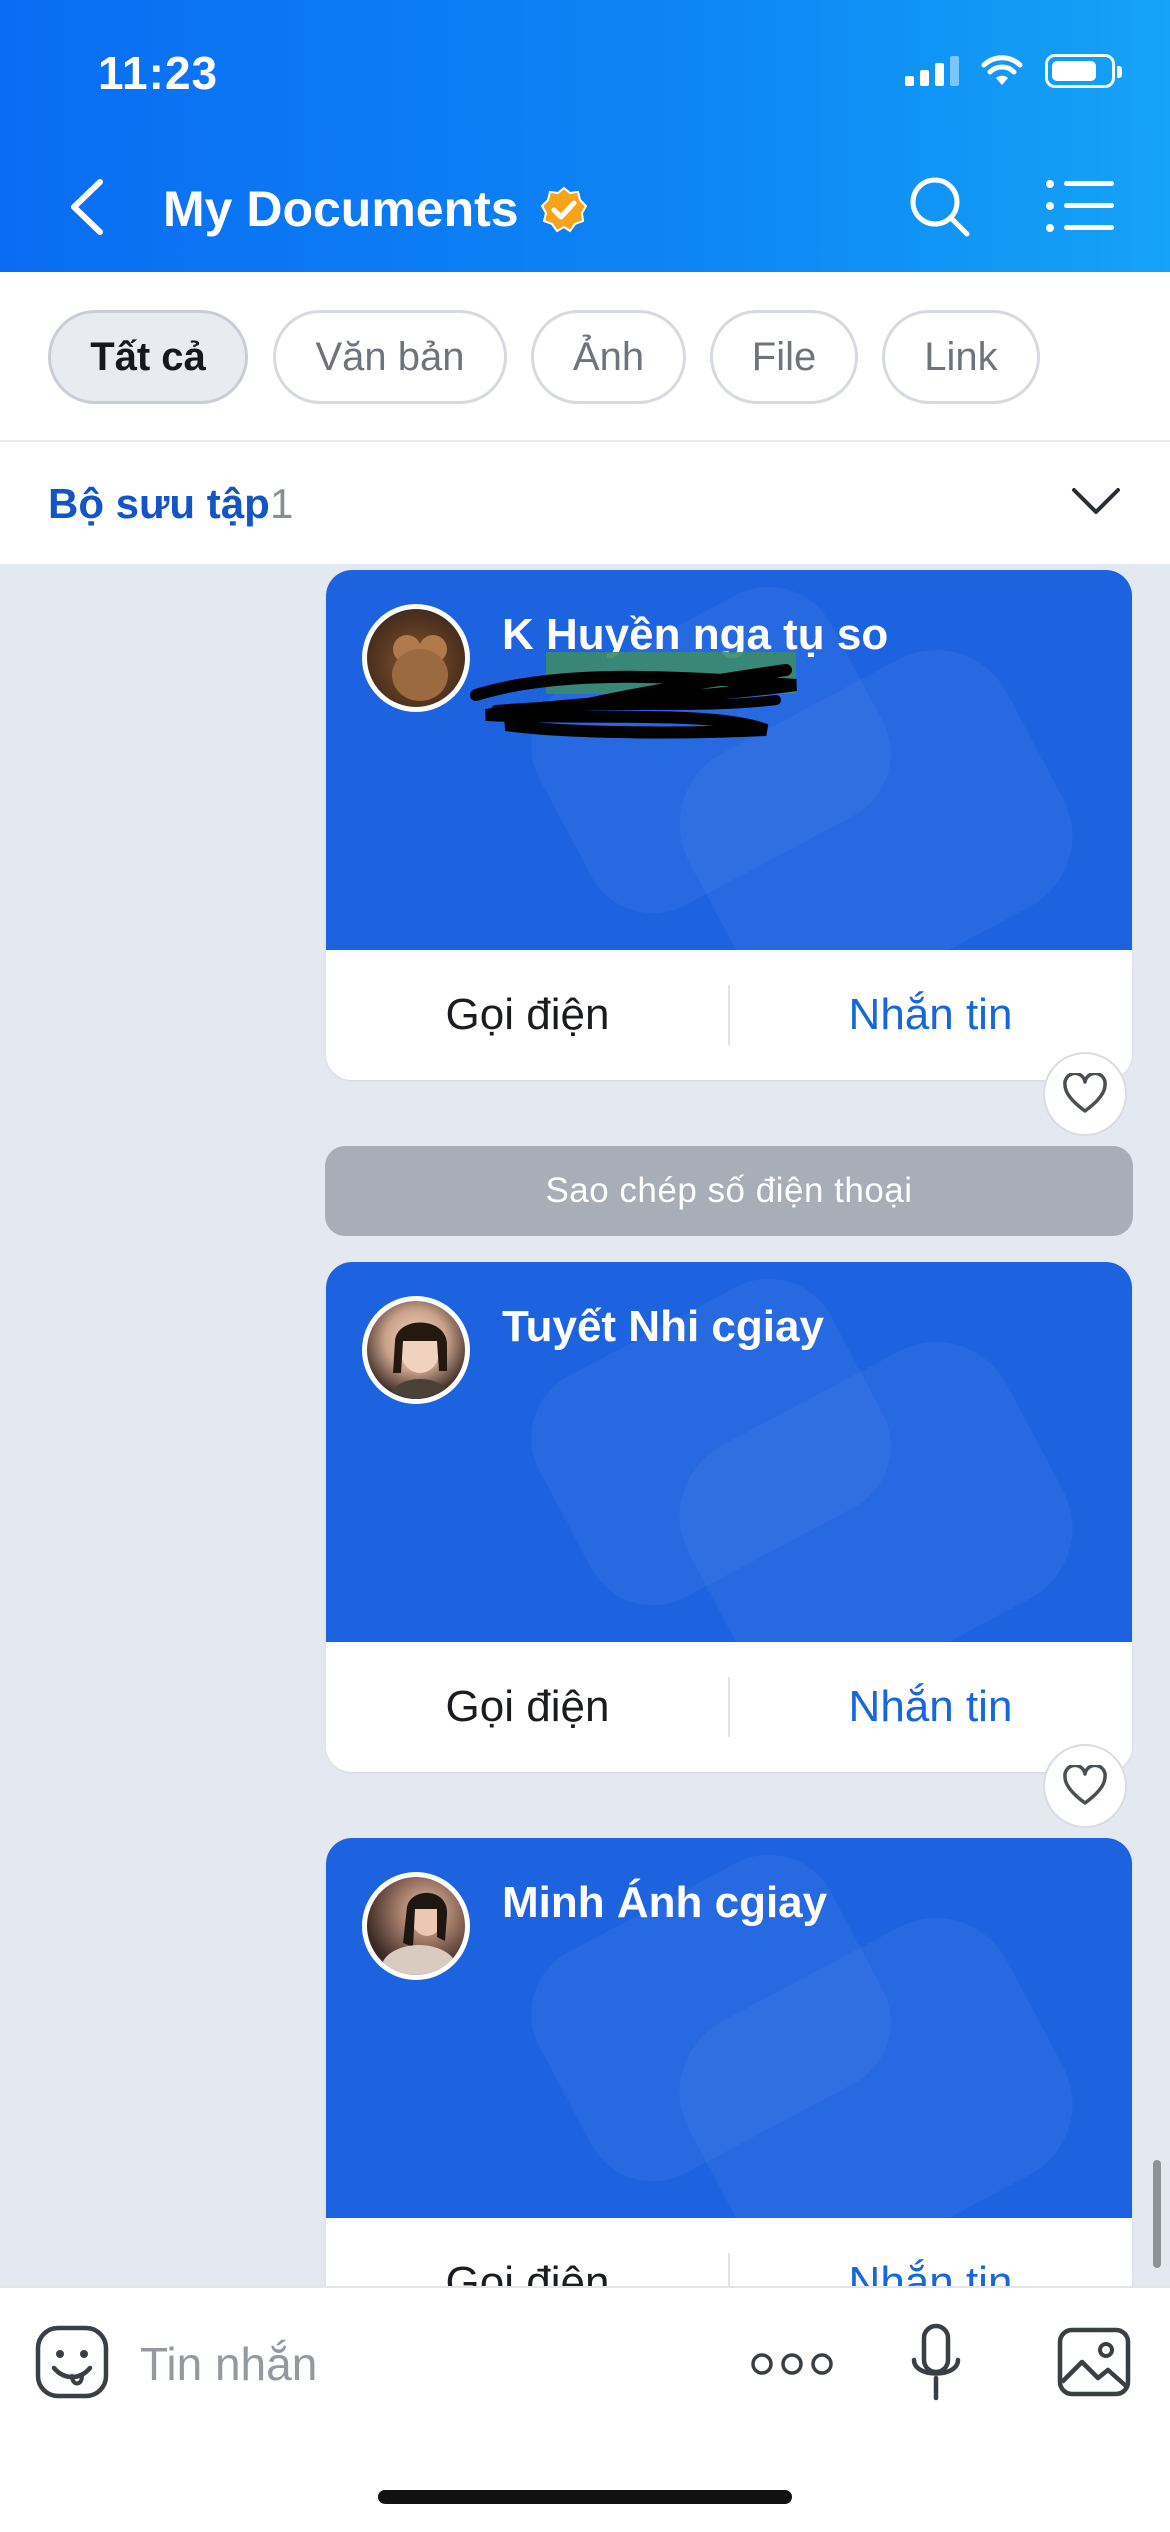 Image resolution: width=1170 pixels, height=2532 pixels. What do you see at coordinates (585, 503) in the screenshot?
I see `collection-bar: Bộ sưu tập 1` at bounding box center [585, 503].